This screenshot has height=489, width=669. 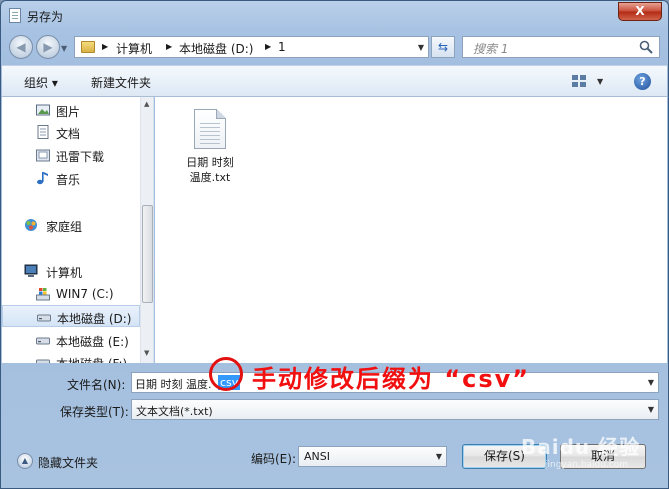 What do you see at coordinates (43, 294) in the screenshot?
I see `windows-drive-icon` at bounding box center [43, 294].